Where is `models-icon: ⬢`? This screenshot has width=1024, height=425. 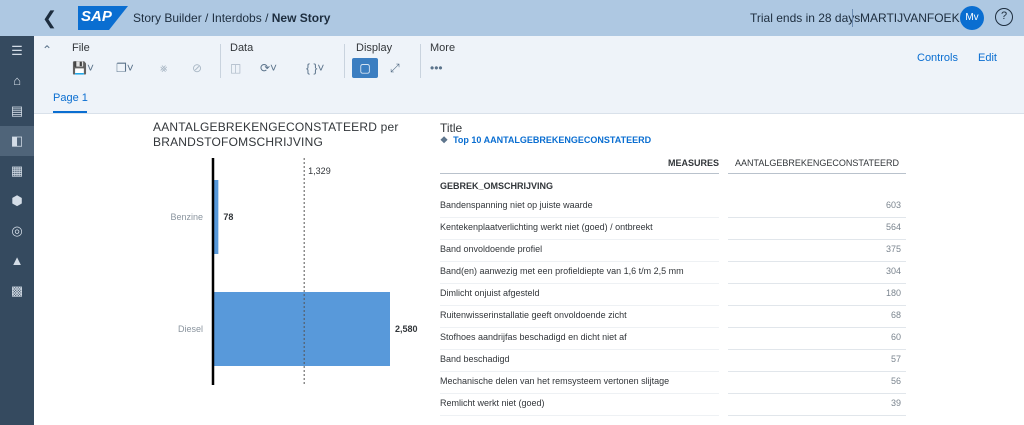
models-icon: ⬢ is located at coordinates (17, 201).